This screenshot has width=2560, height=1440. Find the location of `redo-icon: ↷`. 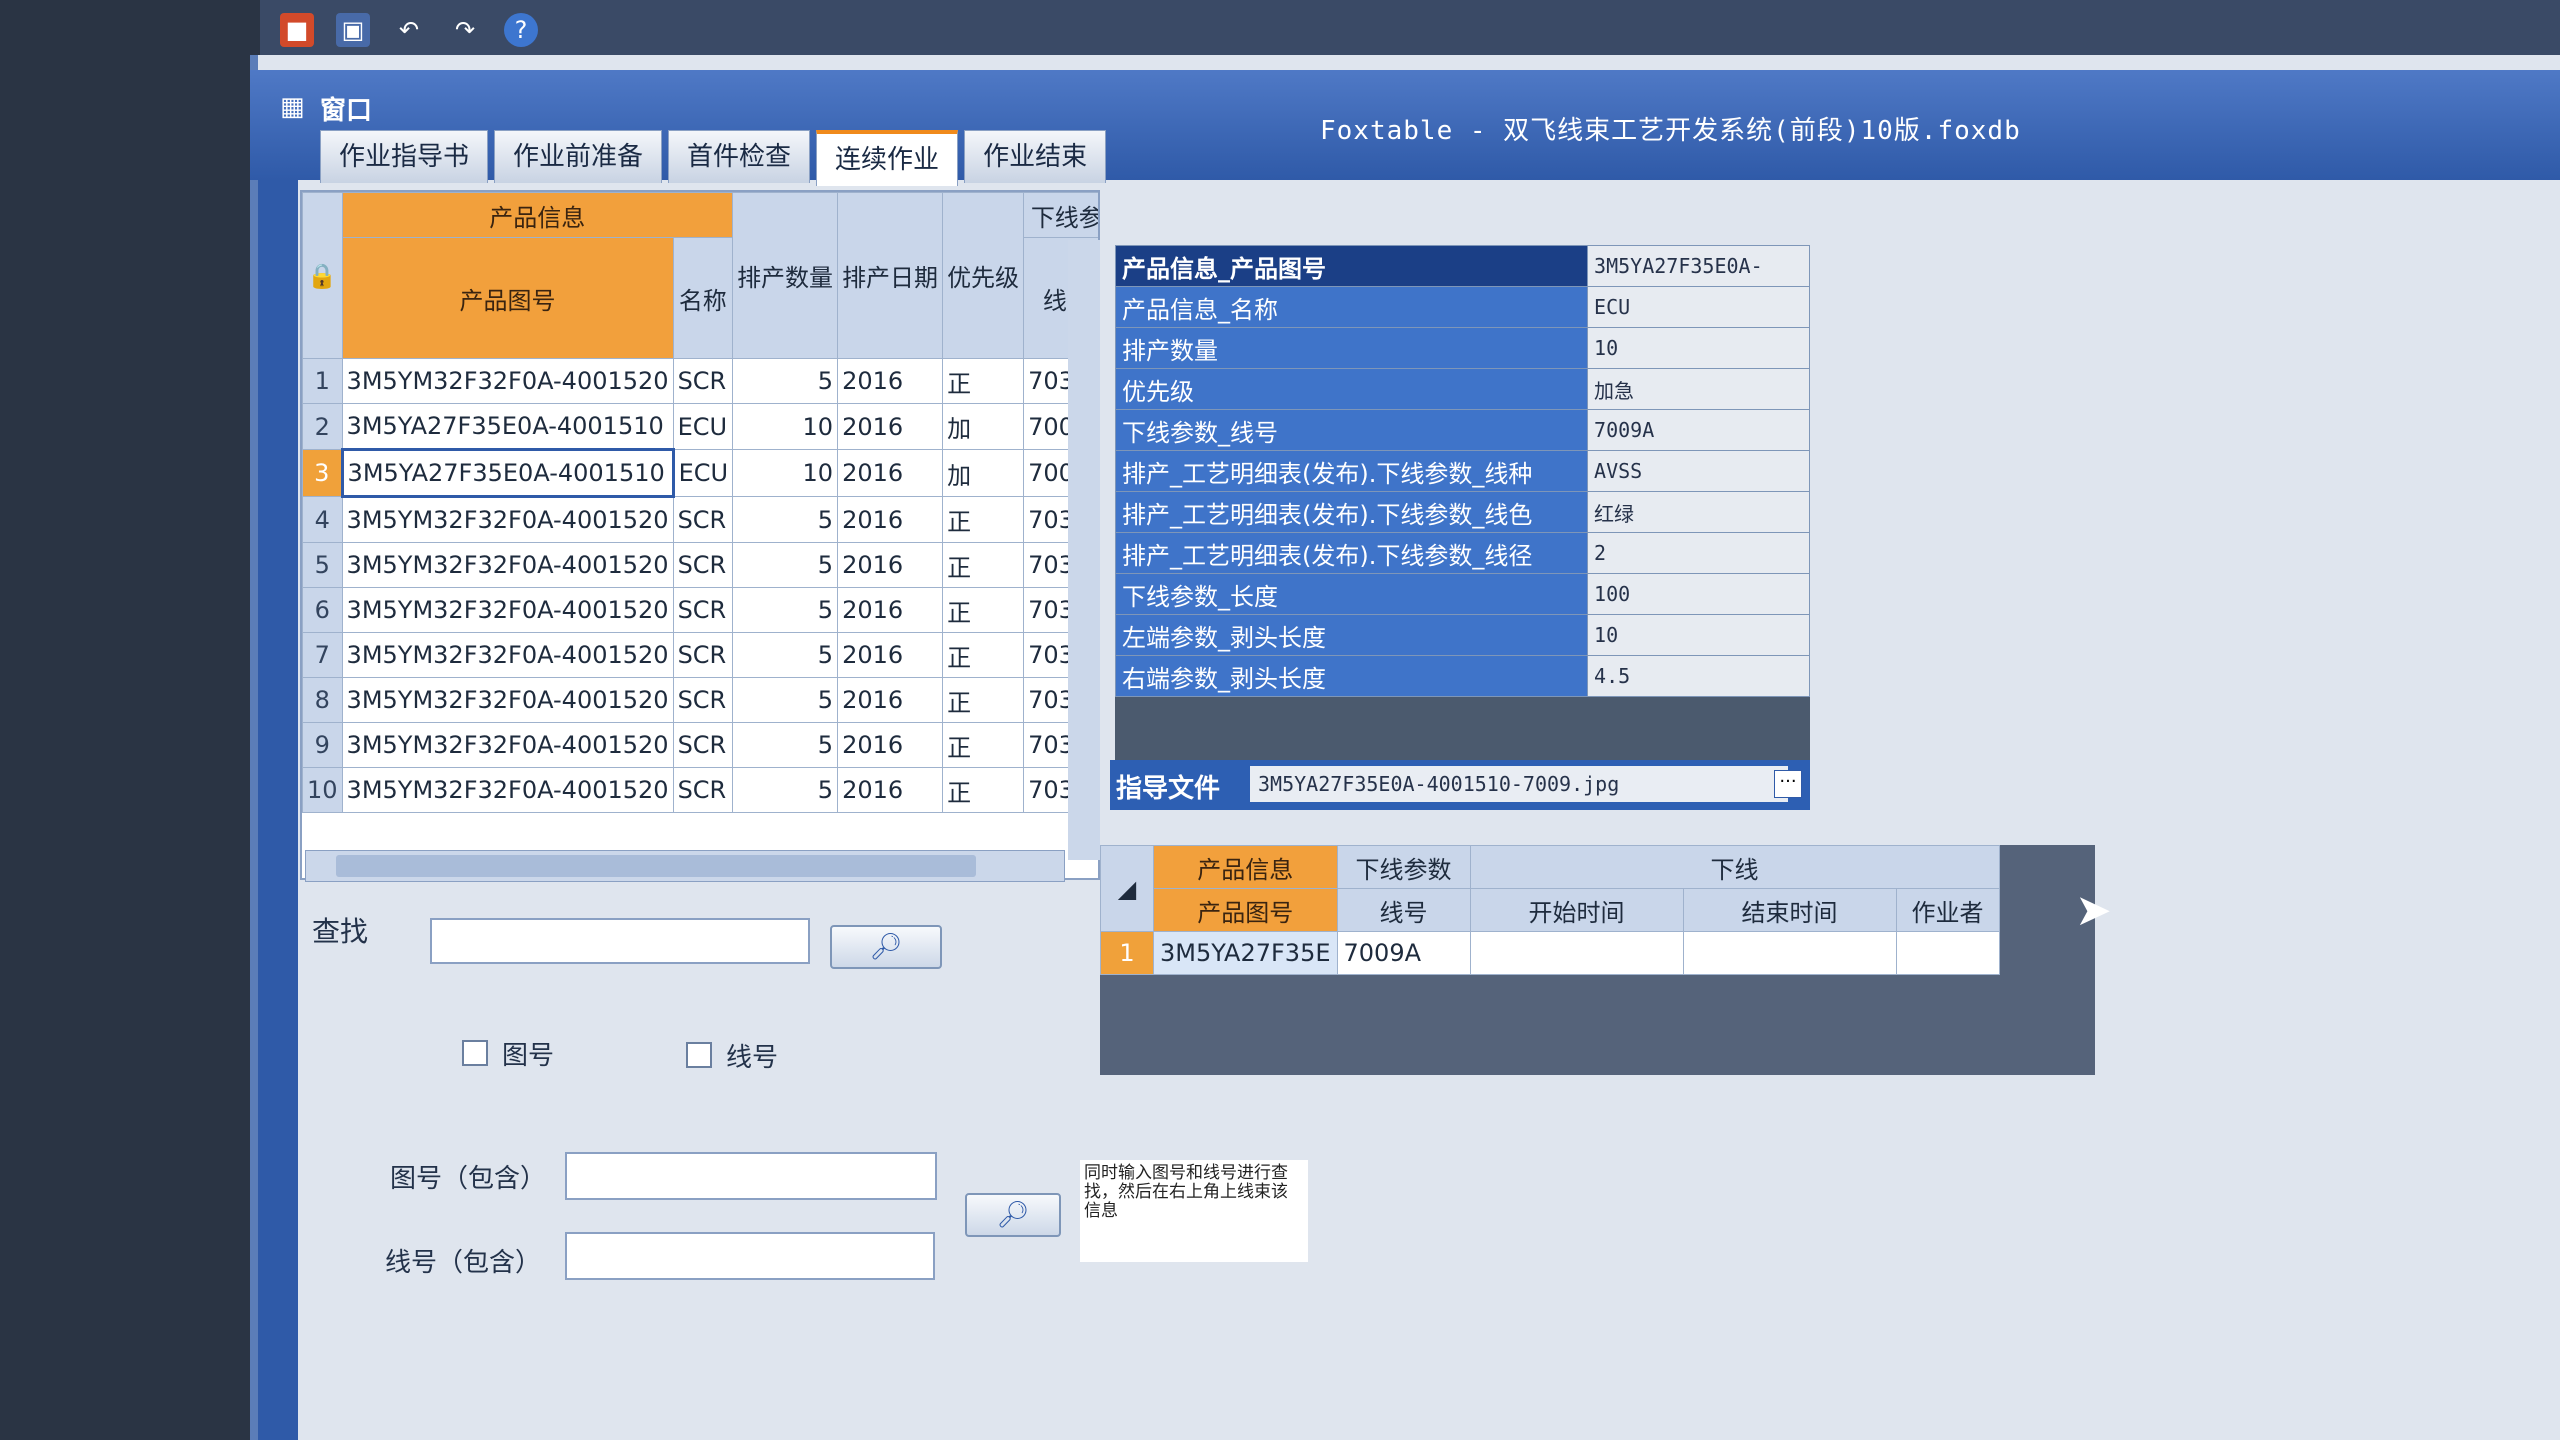

redo-icon: ↷ is located at coordinates (465, 30).